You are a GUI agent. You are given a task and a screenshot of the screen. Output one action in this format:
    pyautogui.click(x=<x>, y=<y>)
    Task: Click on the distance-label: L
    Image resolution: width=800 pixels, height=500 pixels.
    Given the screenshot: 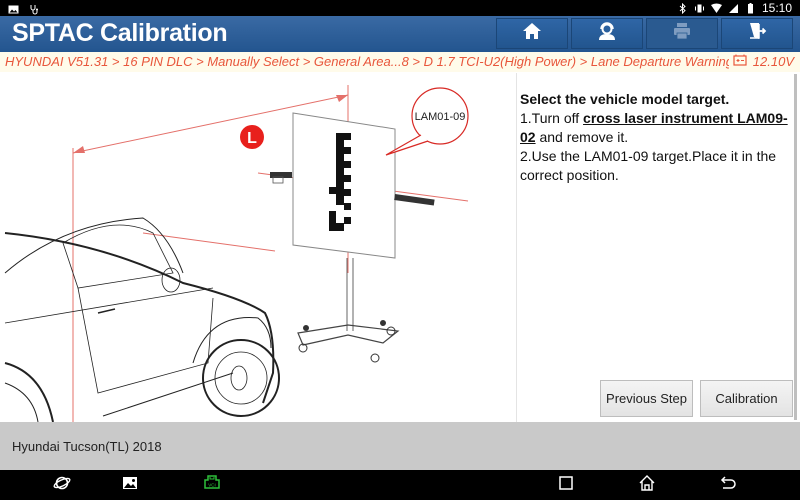 What is the action you would take?
    pyautogui.click(x=252, y=138)
    